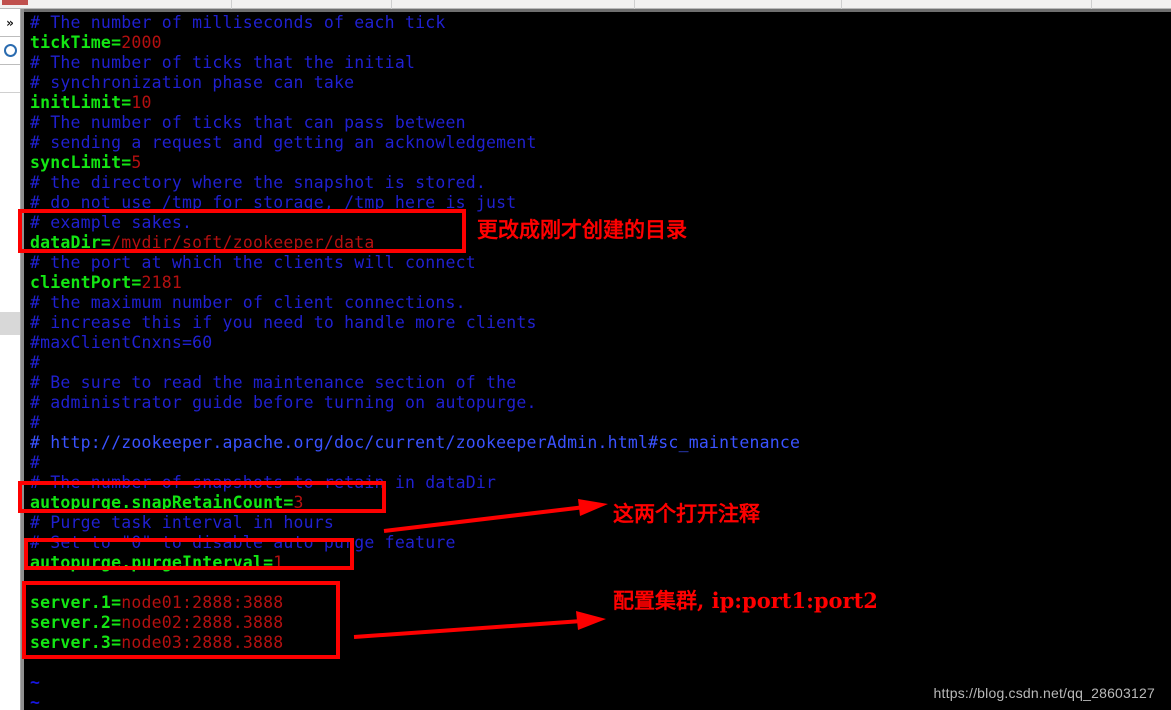 The height and width of the screenshot is (710, 1171). Describe the element at coordinates (15, 2) in the screenshot. I see `toolbar-active-tab-indicator` at that location.